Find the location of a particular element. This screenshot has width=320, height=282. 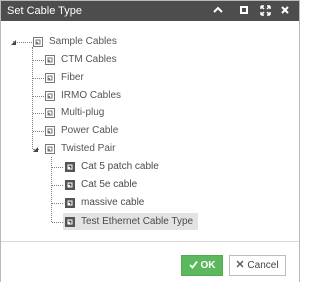

tree-node-power-cable: Power Cable is located at coordinates (81, 130).